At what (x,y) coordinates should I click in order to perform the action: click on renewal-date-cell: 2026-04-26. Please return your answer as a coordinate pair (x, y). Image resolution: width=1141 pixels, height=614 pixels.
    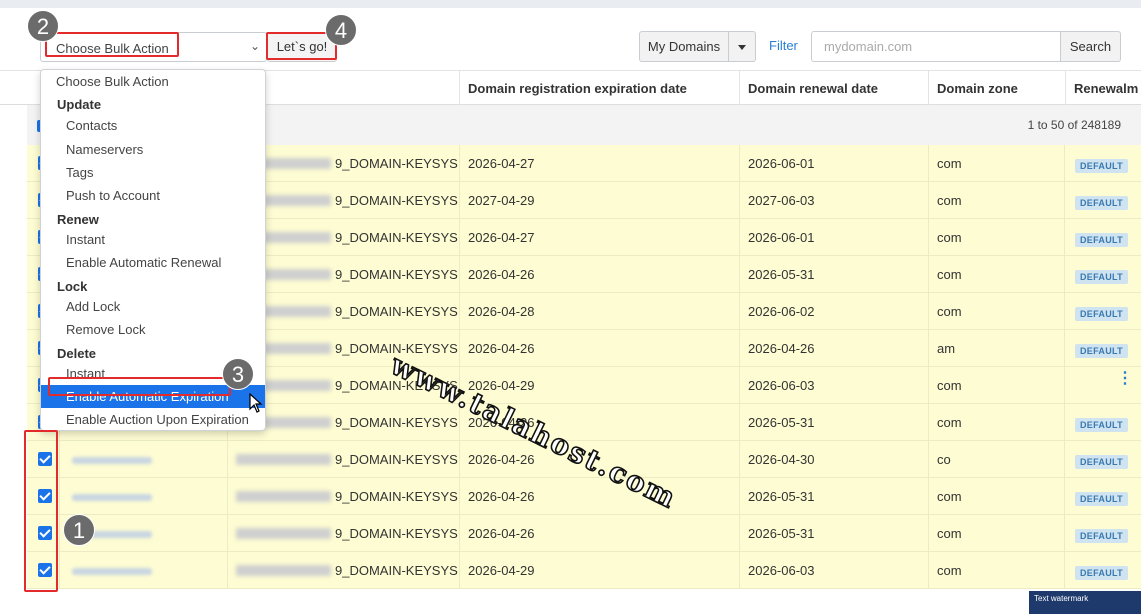
    Looking at the image, I should click on (834, 348).